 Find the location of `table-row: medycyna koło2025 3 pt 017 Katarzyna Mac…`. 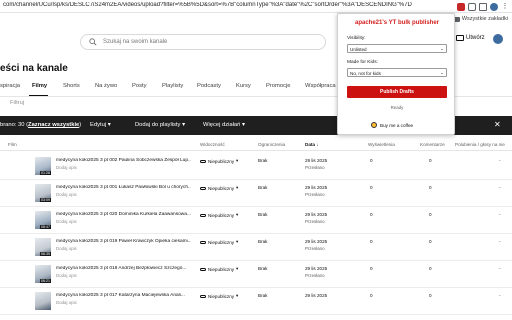

table-row: medycyna koło2025 3 pt 017 Katarzyna Mac… is located at coordinates (256, 301).